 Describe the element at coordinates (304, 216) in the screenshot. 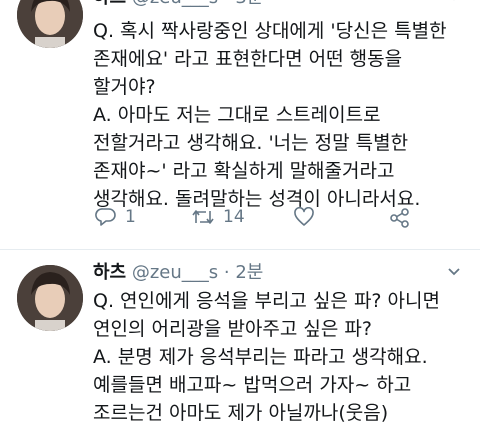

I see `like-icon` at that location.